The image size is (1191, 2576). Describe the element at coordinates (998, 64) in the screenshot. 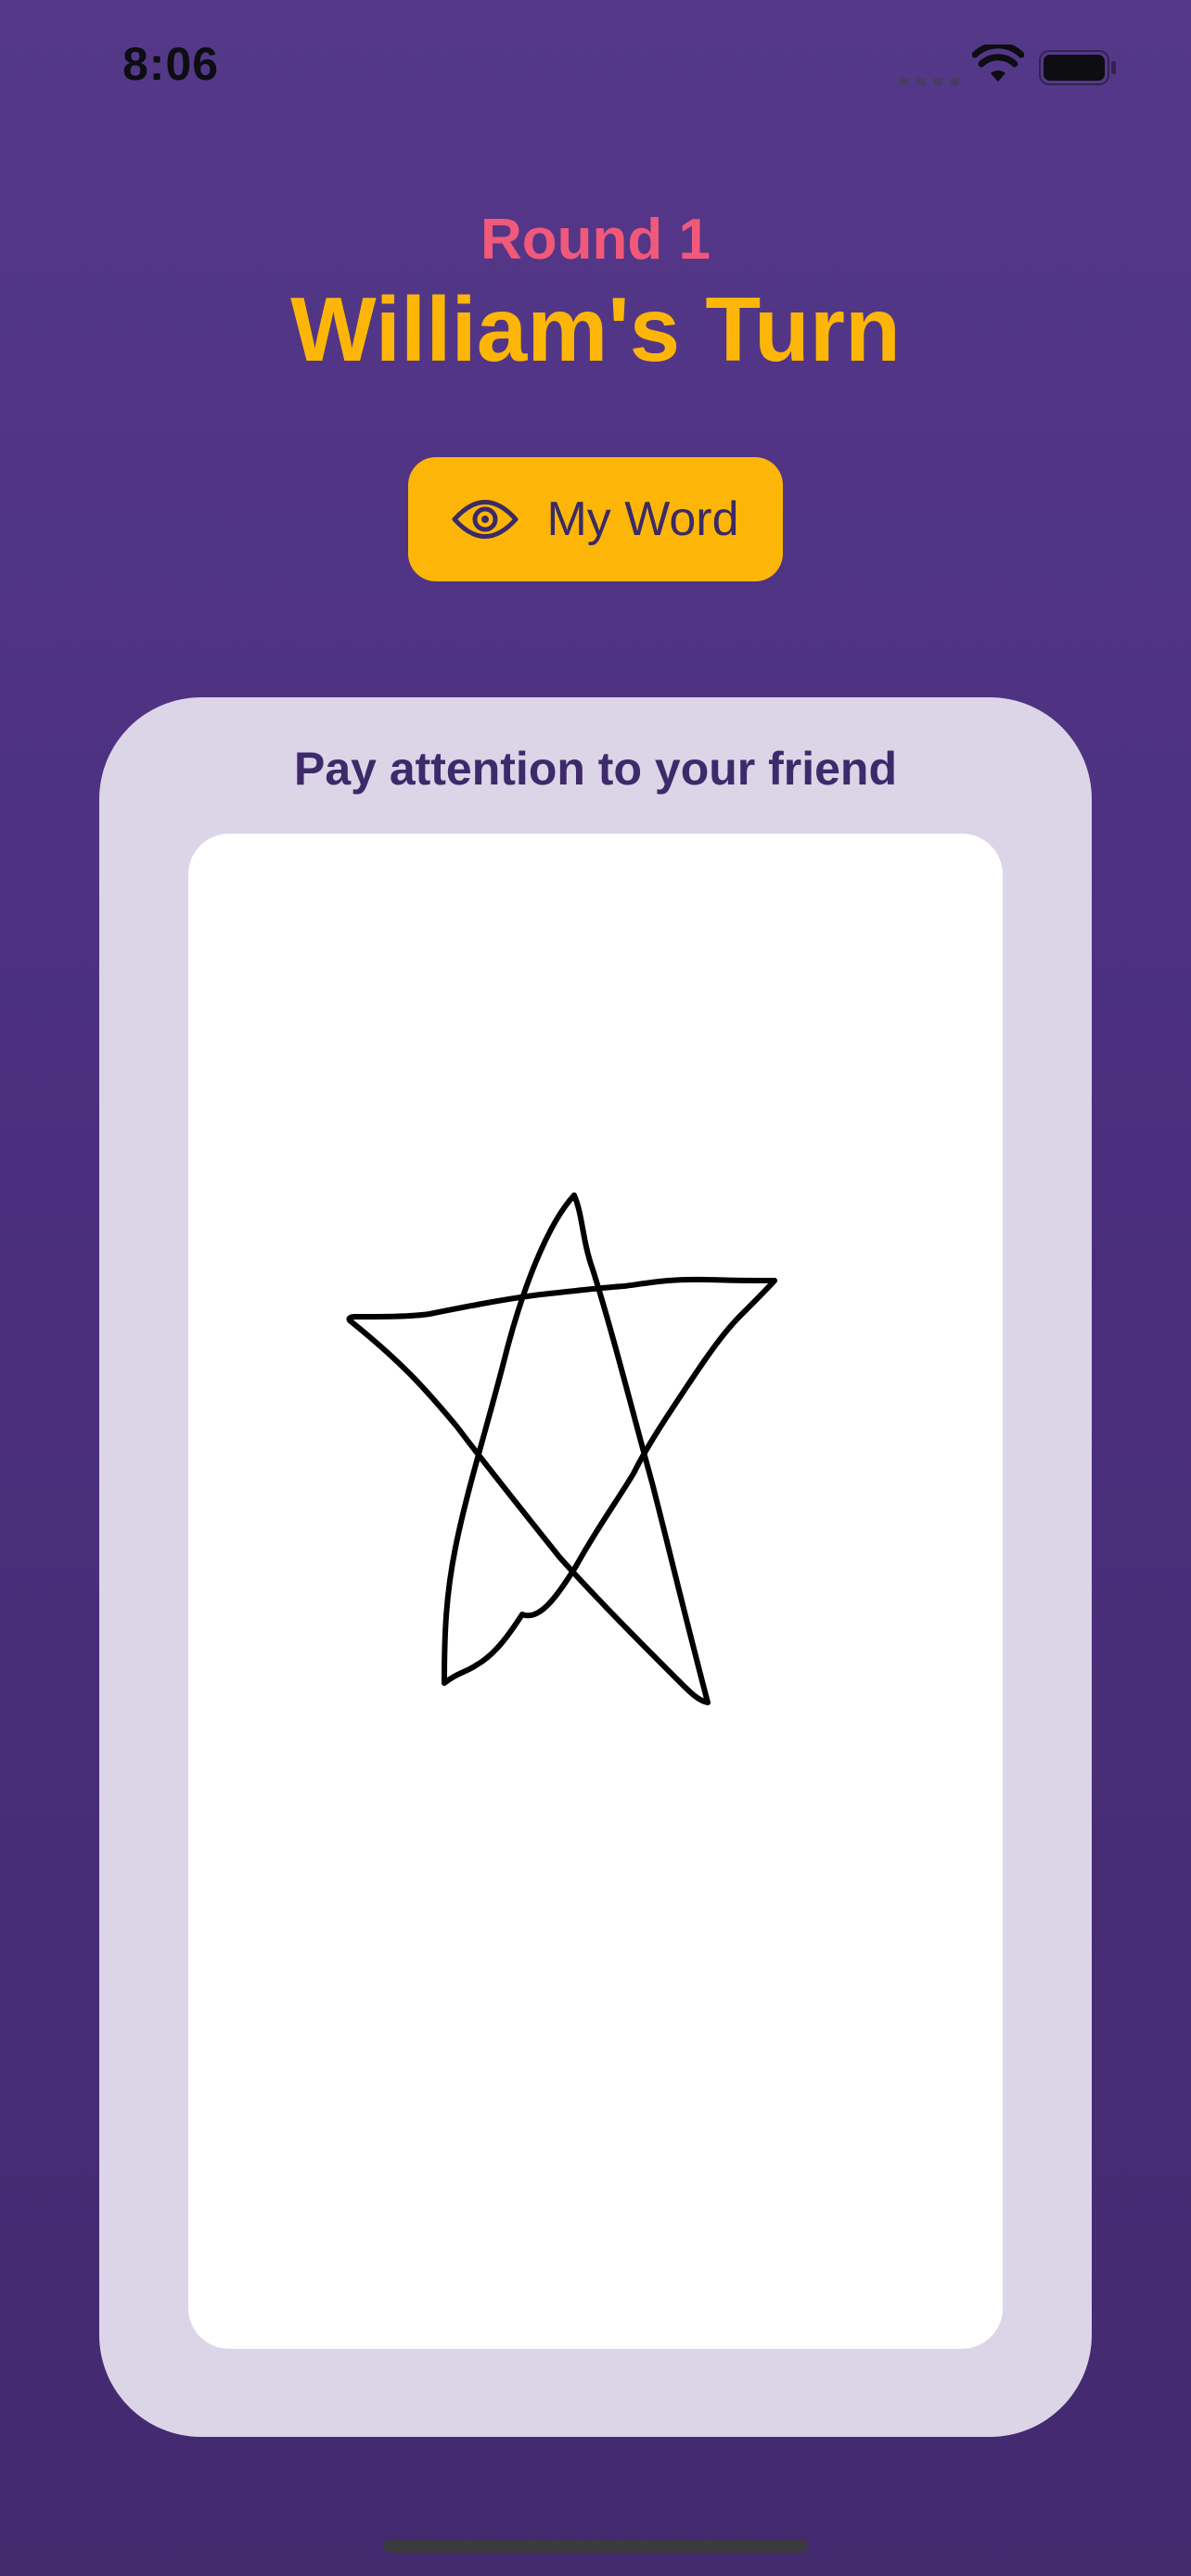

I see `wifi-icon` at that location.